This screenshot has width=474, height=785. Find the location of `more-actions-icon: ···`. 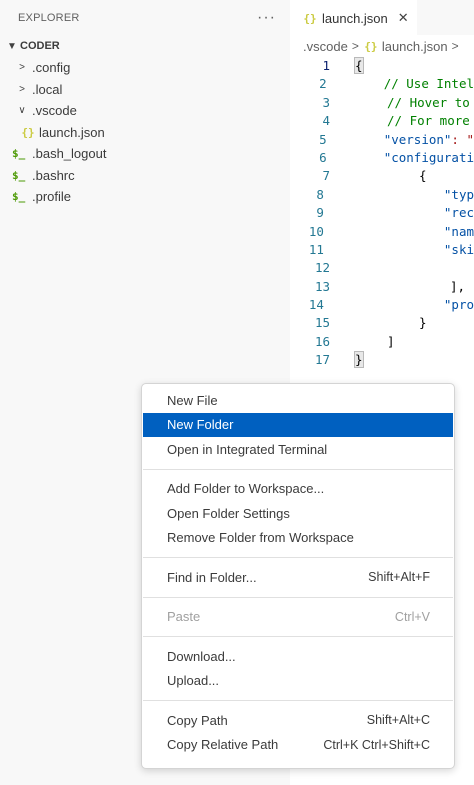

more-actions-icon: ··· is located at coordinates (266, 18).